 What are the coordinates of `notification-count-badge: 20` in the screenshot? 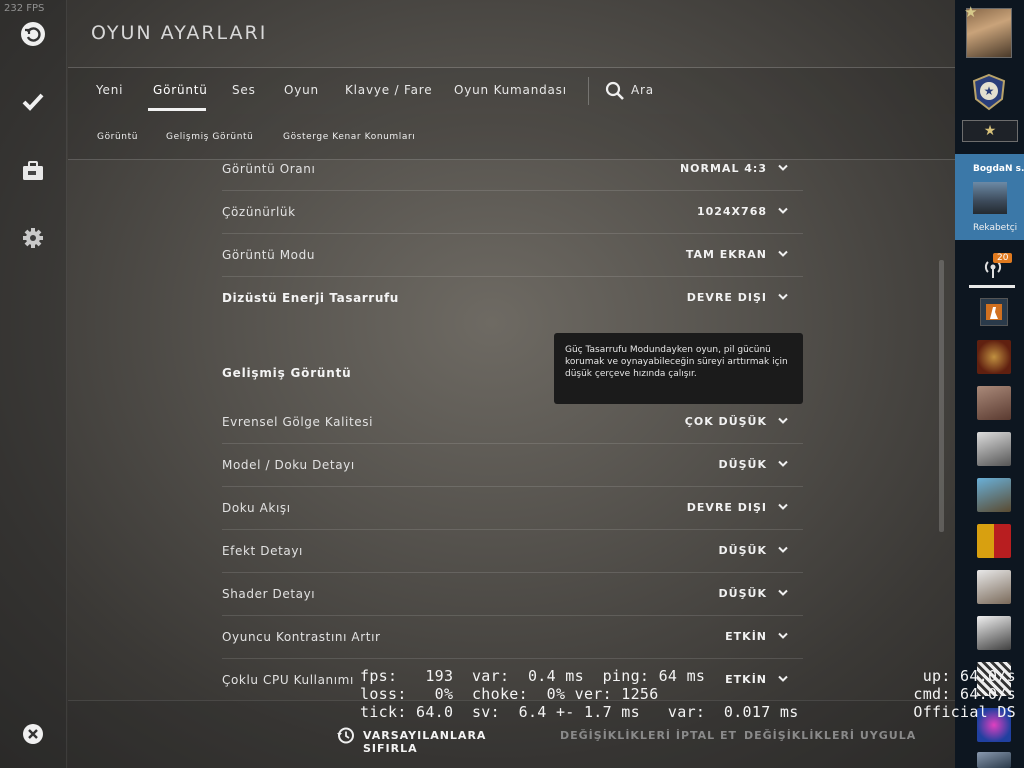 It's located at (1003, 258).